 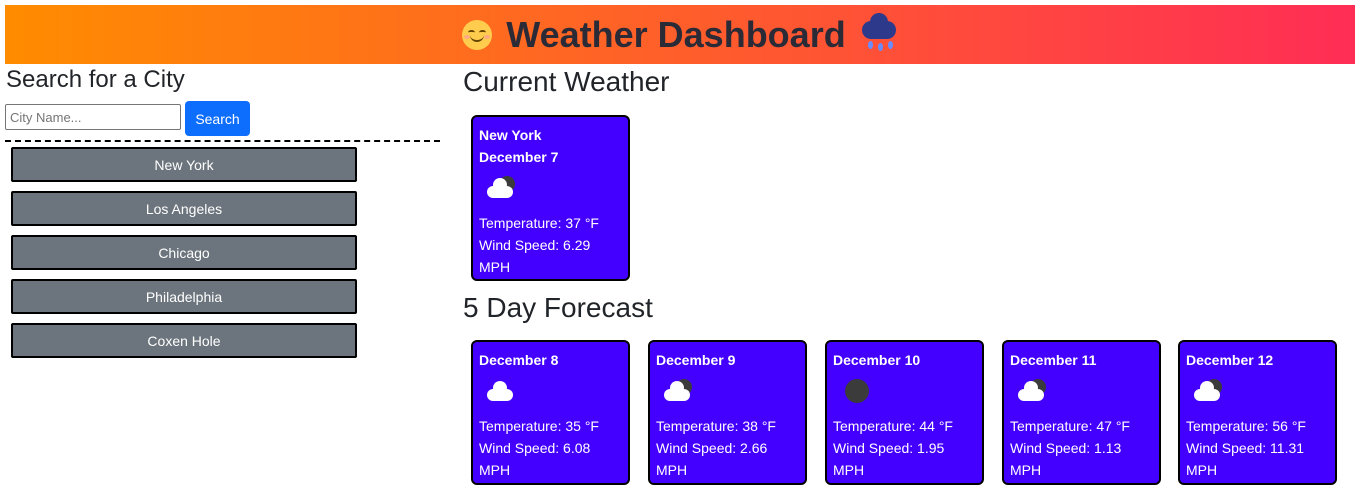 What do you see at coordinates (893, 426) in the screenshot?
I see `forecast-temperature: Temperature: 44 °F` at bounding box center [893, 426].